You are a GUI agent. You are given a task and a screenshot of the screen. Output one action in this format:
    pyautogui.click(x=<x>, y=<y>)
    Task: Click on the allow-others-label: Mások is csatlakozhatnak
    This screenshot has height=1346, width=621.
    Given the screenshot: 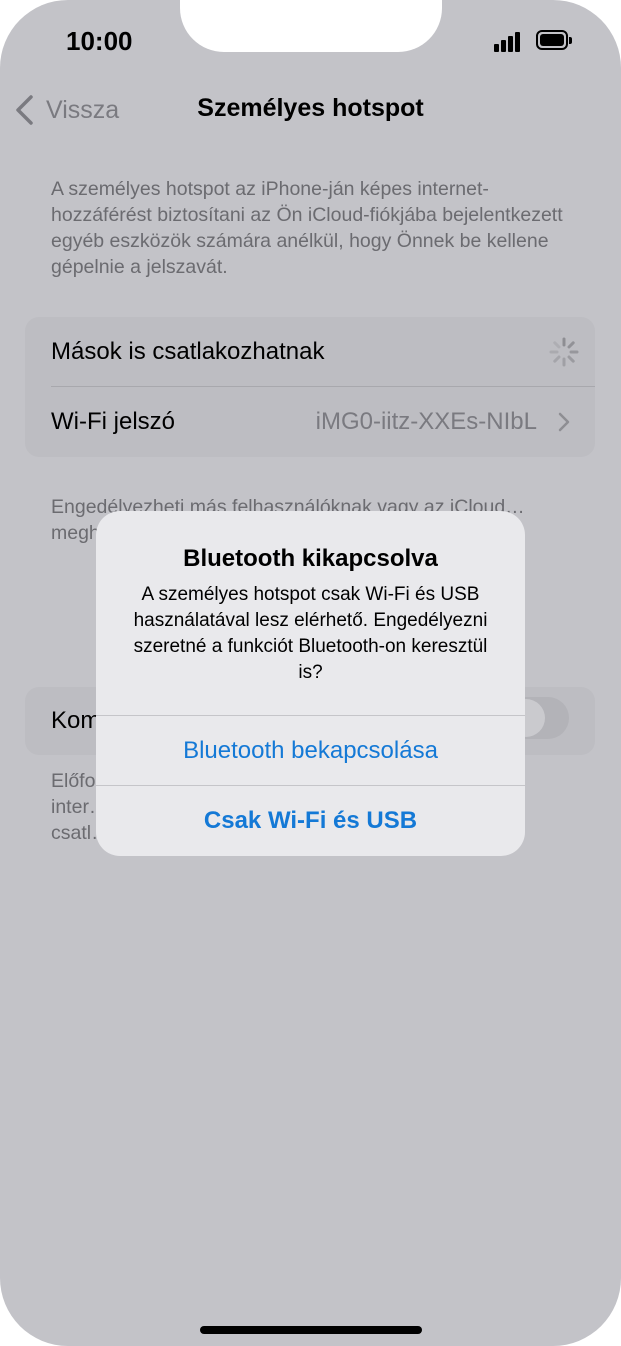 What is the action you would take?
    pyautogui.click(x=188, y=351)
    